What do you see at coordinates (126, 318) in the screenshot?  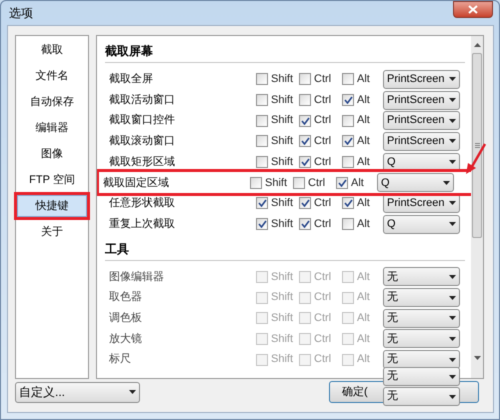 I see `shortcut-label: 调色板` at bounding box center [126, 318].